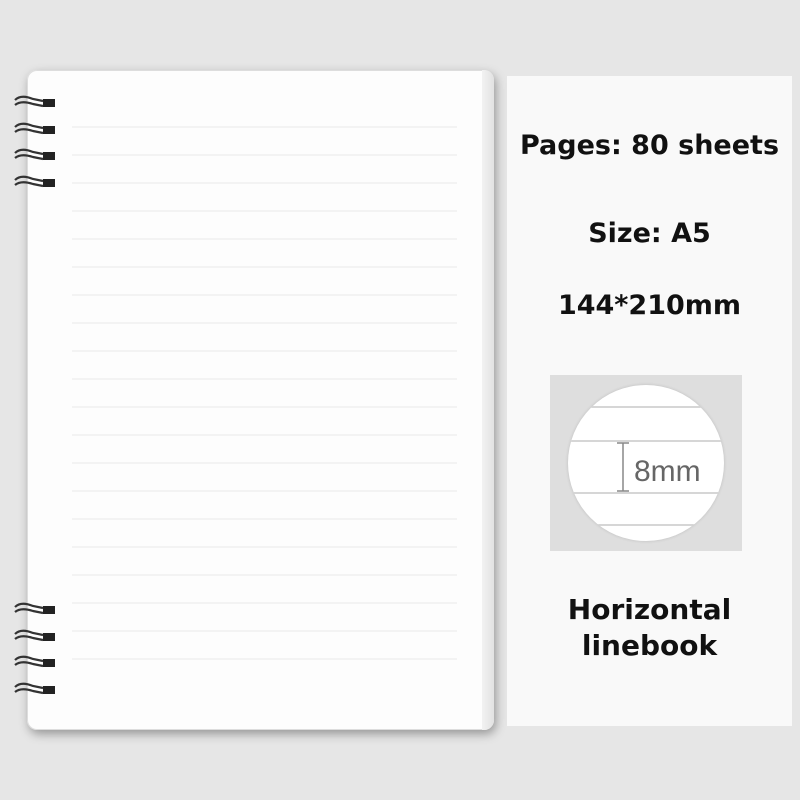  What do you see at coordinates (649, 145) in the screenshot?
I see `pages-spec: Pages: 80 sheets` at bounding box center [649, 145].